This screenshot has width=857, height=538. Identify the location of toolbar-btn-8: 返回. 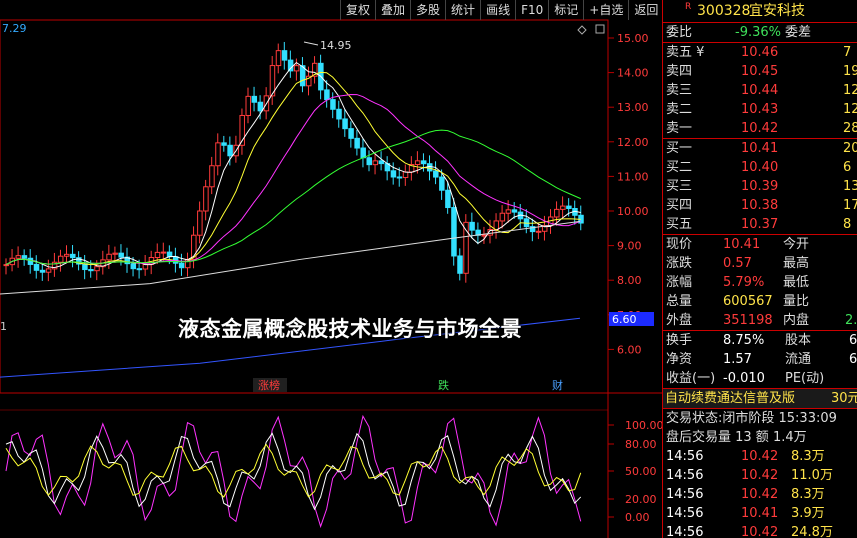
(645, 10).